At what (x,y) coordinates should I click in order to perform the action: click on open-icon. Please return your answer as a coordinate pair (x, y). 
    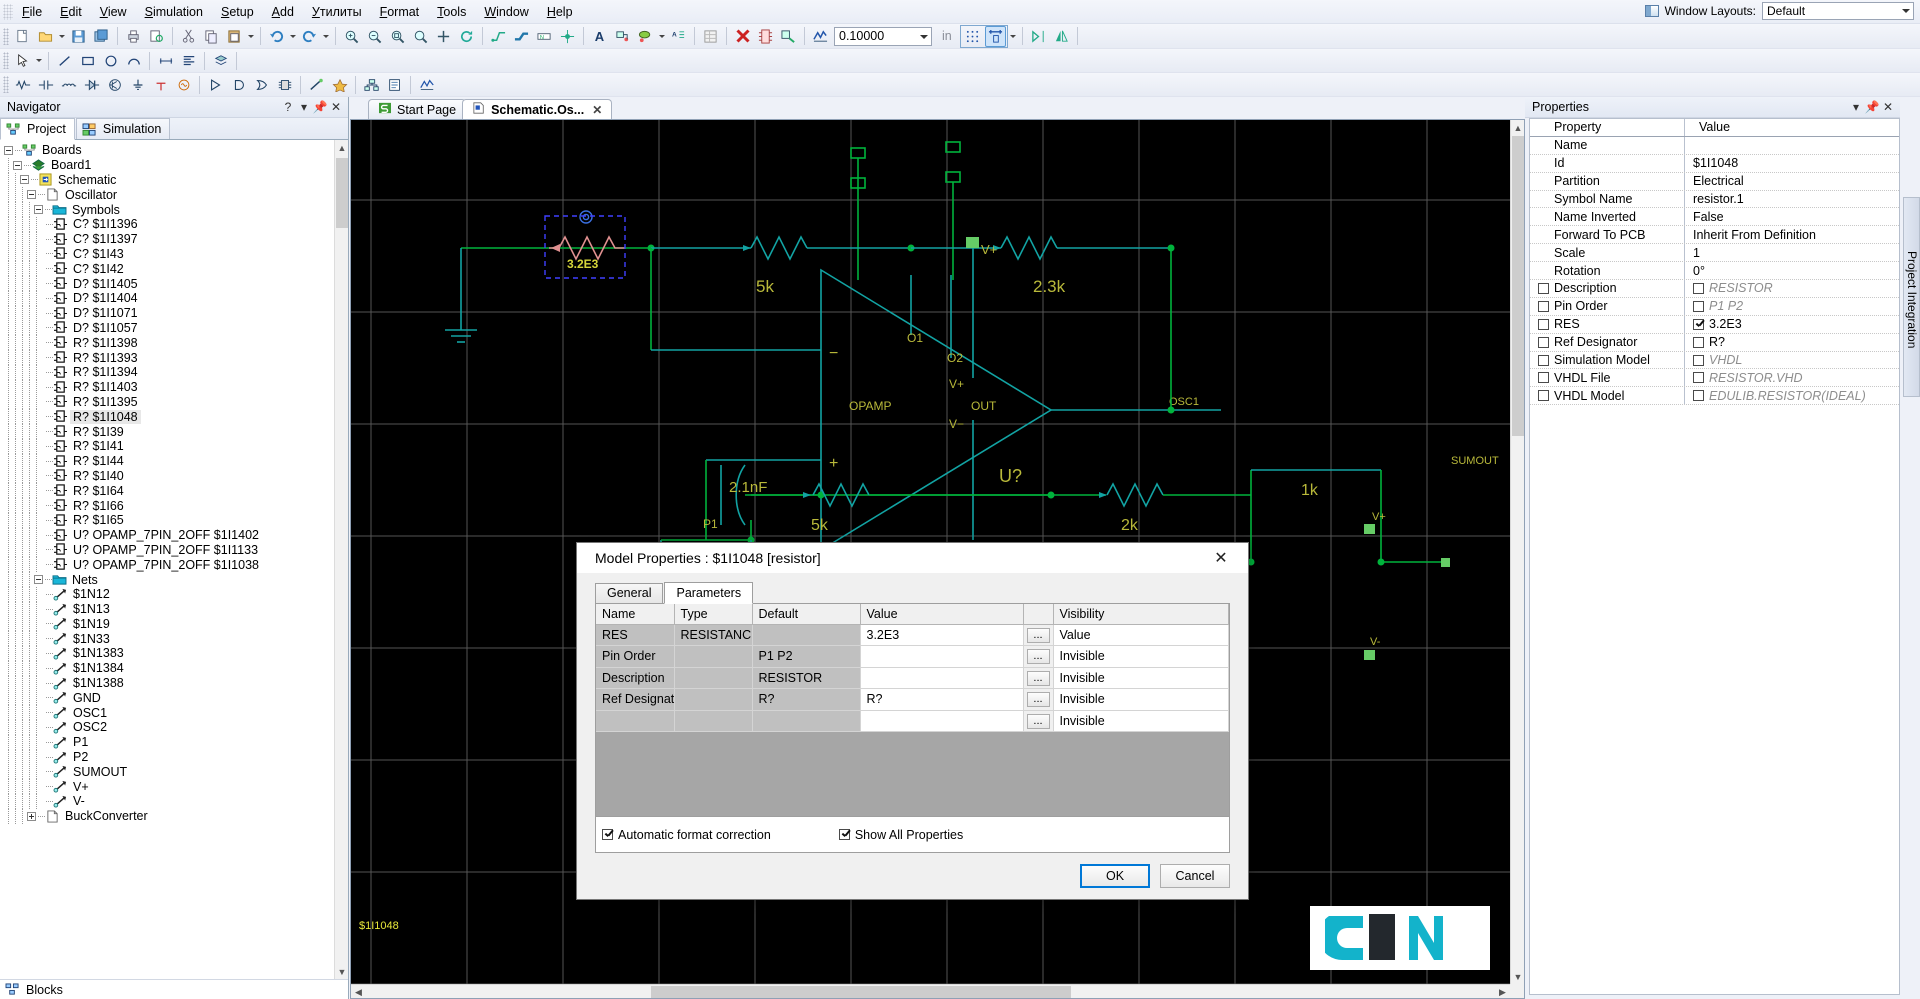
    Looking at the image, I should click on (45, 36).